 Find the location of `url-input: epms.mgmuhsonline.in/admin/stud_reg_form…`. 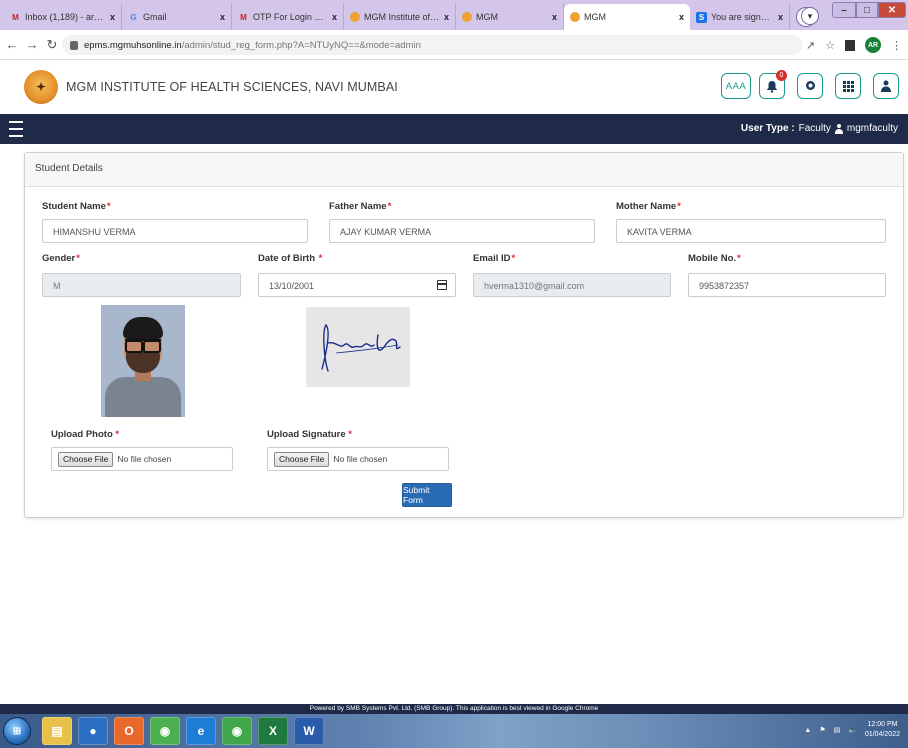

url-input: epms.mgmuhsonline.in/admin/stud_reg_form… is located at coordinates (432, 45).